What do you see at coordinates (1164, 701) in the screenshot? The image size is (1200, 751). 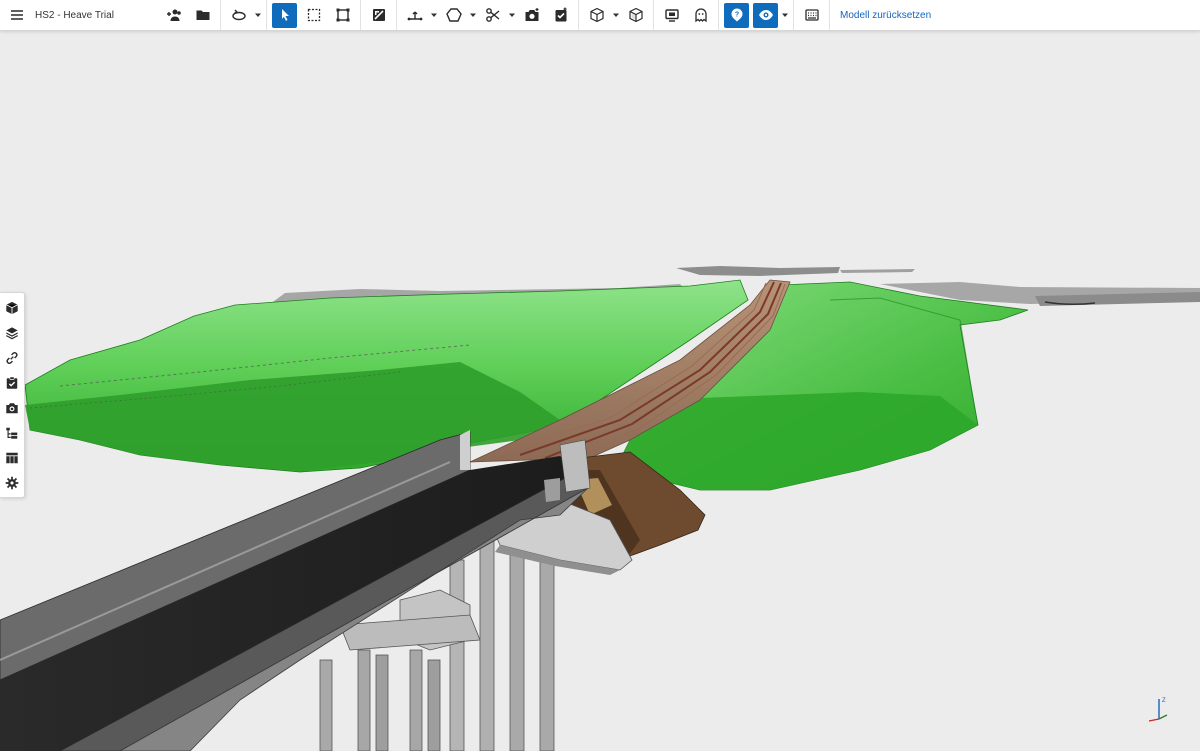 I see `axis-z-label: Z` at bounding box center [1164, 701].